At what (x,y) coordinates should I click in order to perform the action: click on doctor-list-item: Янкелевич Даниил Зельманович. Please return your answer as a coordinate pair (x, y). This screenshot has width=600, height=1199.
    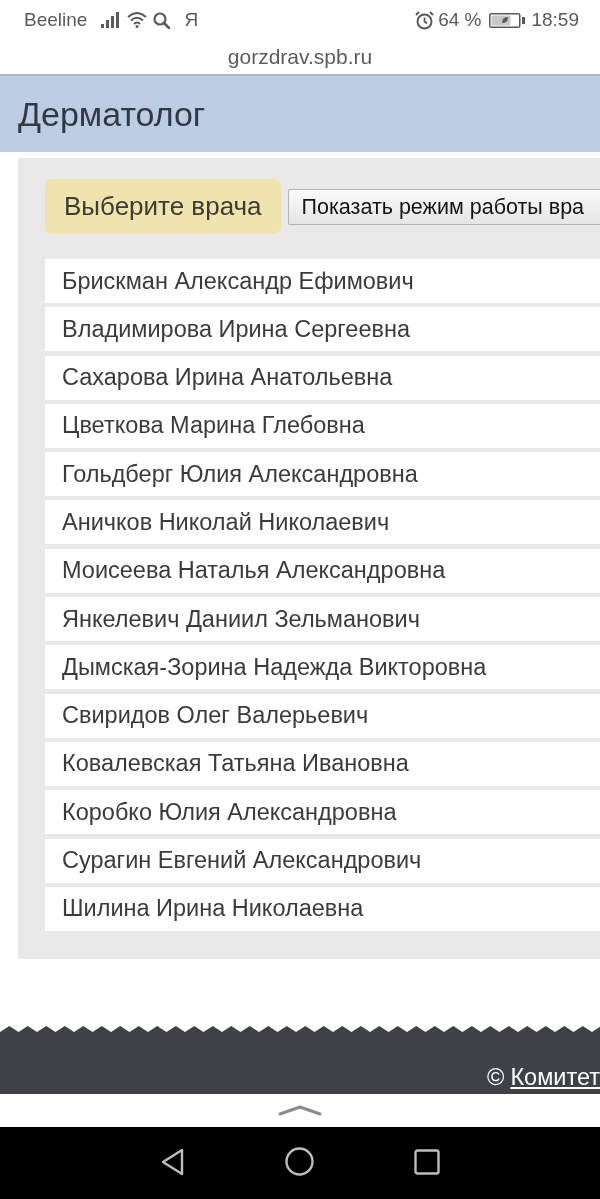
    Looking at the image, I should click on (322, 619).